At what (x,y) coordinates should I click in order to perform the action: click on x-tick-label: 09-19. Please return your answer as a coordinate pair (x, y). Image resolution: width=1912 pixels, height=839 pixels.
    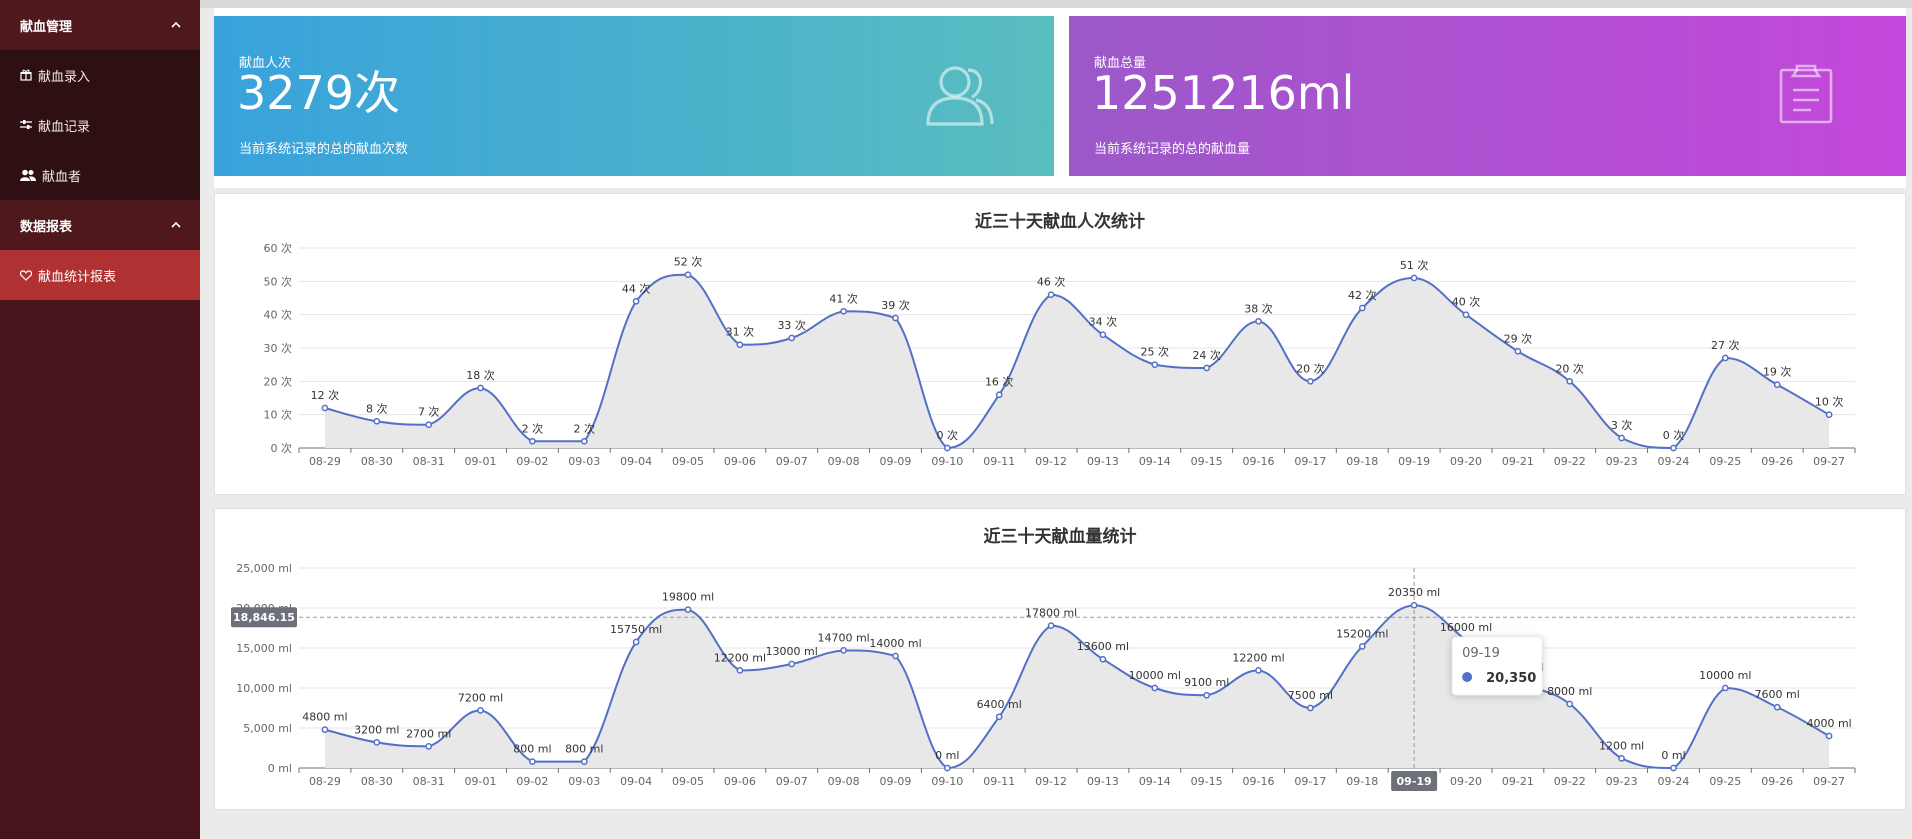
    Looking at the image, I should click on (1414, 461).